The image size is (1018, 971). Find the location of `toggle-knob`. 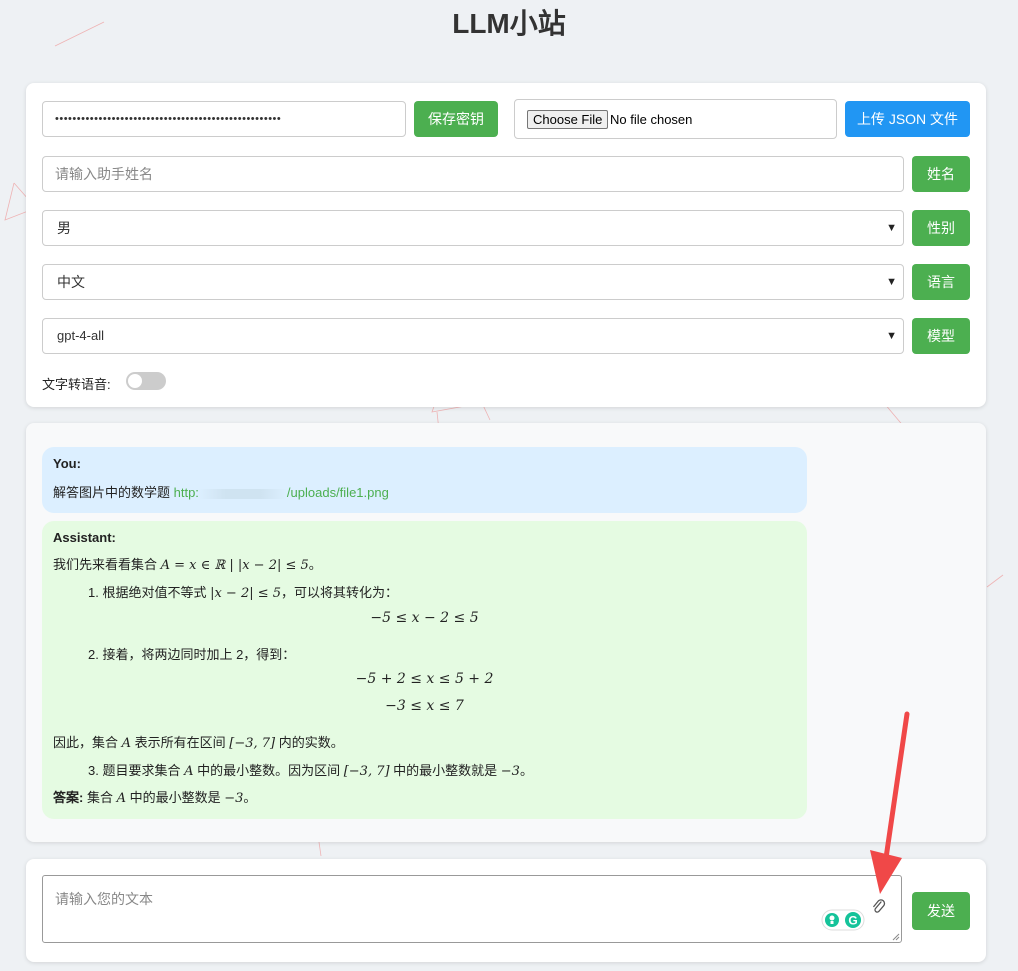

toggle-knob is located at coordinates (135, 381).